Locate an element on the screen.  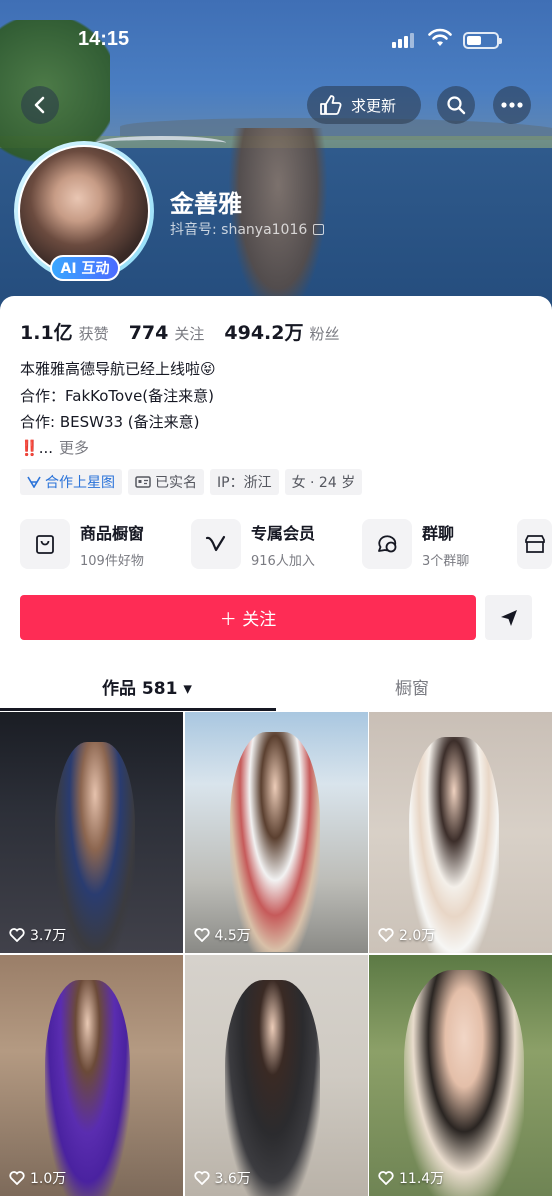
back-button is located at coordinates (40, 105).